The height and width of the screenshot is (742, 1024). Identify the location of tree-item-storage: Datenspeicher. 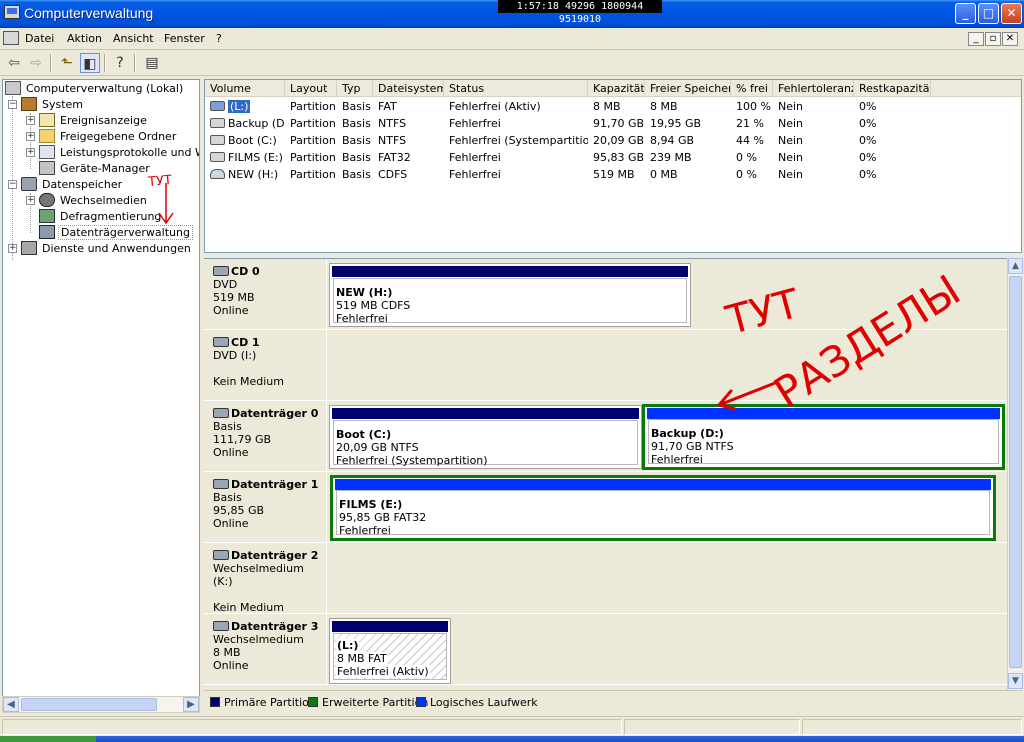
(72, 185).